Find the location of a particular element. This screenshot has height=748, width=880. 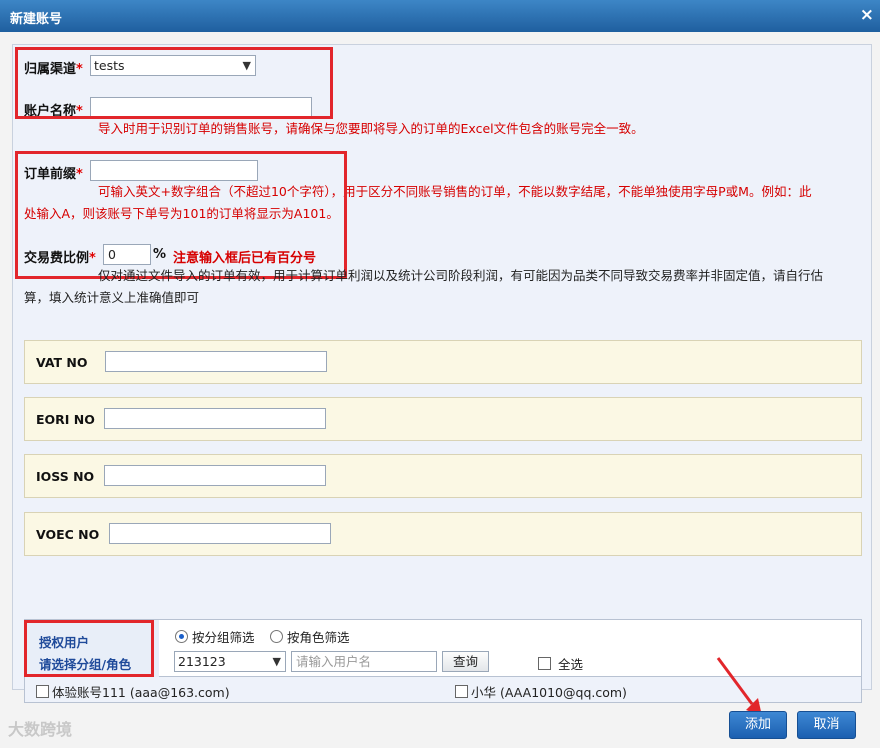

channel-label: 归属渠道* is located at coordinates (53, 67).